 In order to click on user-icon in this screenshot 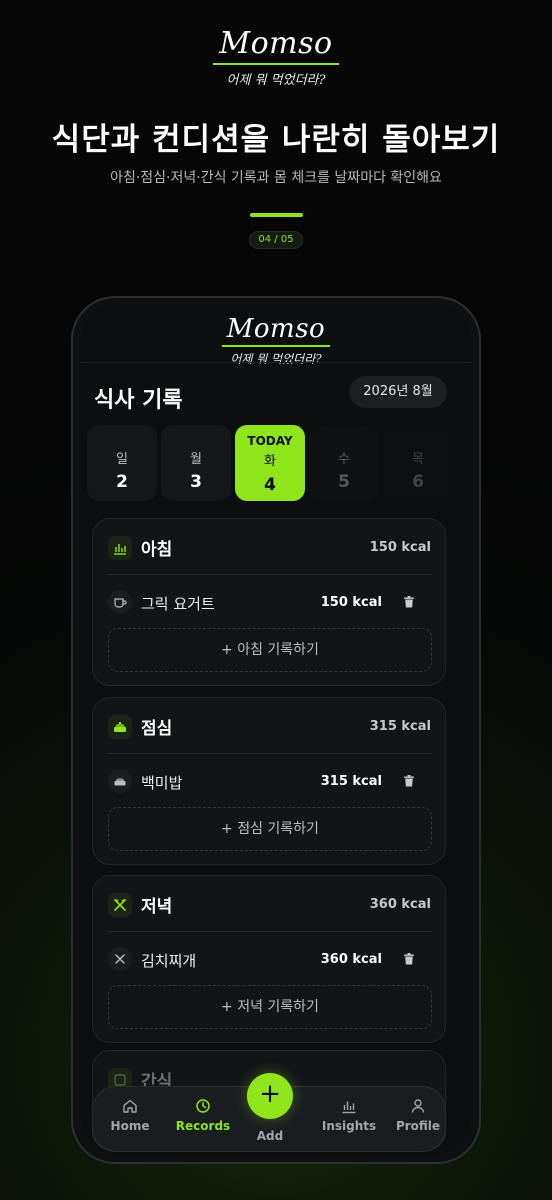, I will do `click(418, 1106)`.